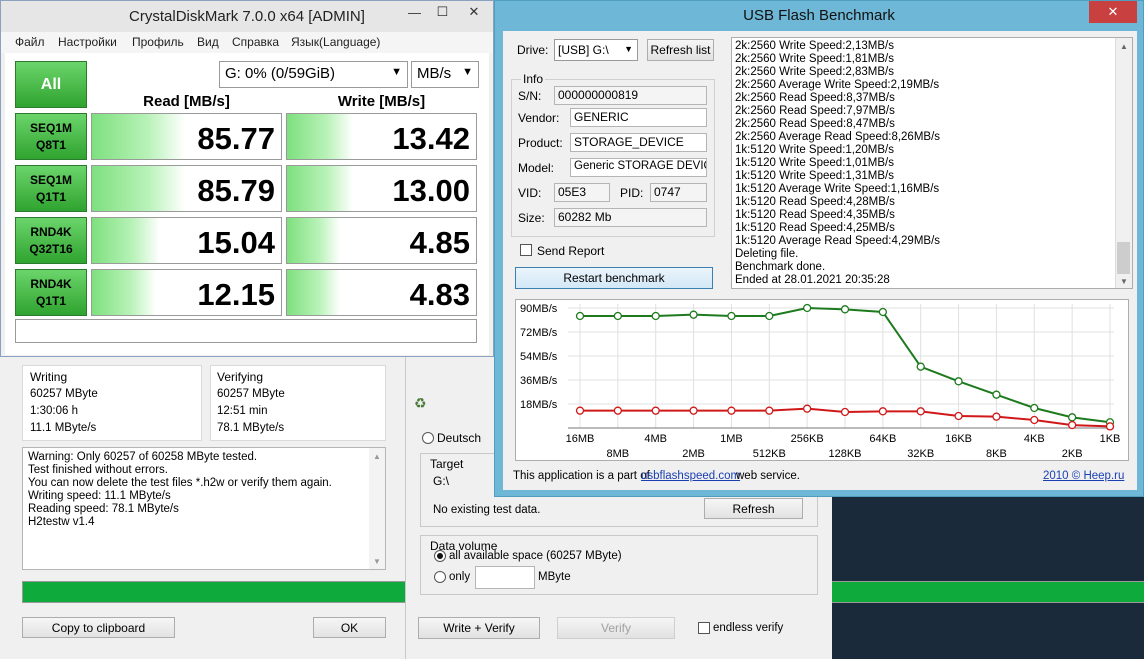 This screenshot has width=1144, height=659. Describe the element at coordinates (381, 292) in the screenshot. I see `write-result: 4.83` at that location.